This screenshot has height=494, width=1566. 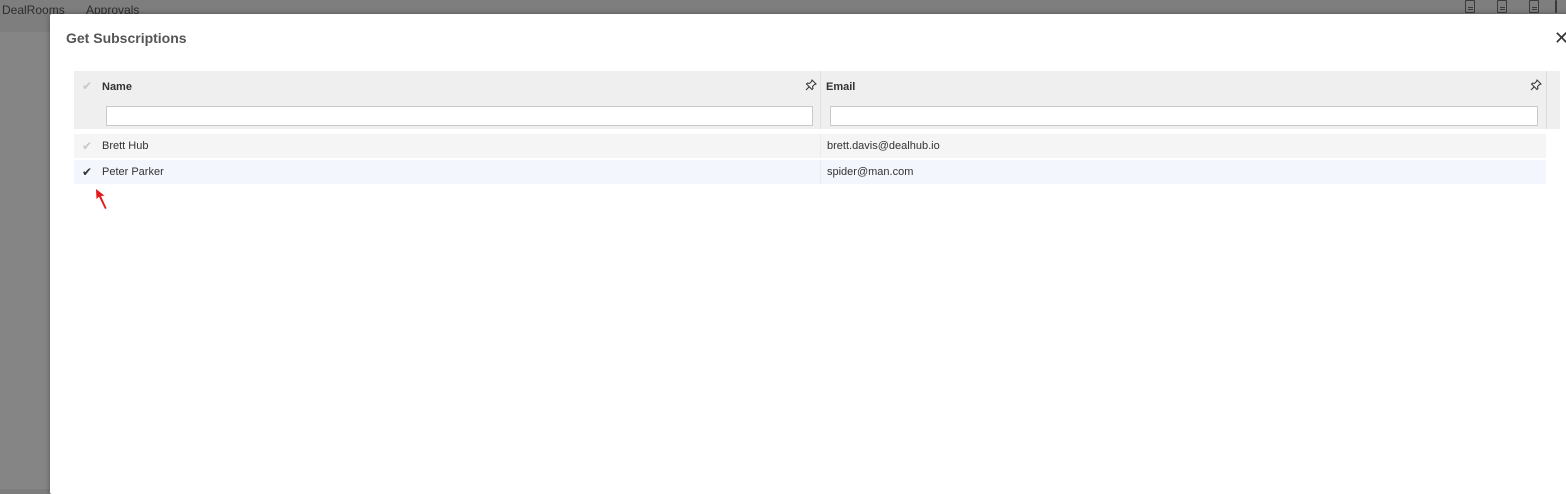 What do you see at coordinates (810, 172) in the screenshot?
I see `table-row-selected: ✔ Peter Parker spider@man.com` at bounding box center [810, 172].